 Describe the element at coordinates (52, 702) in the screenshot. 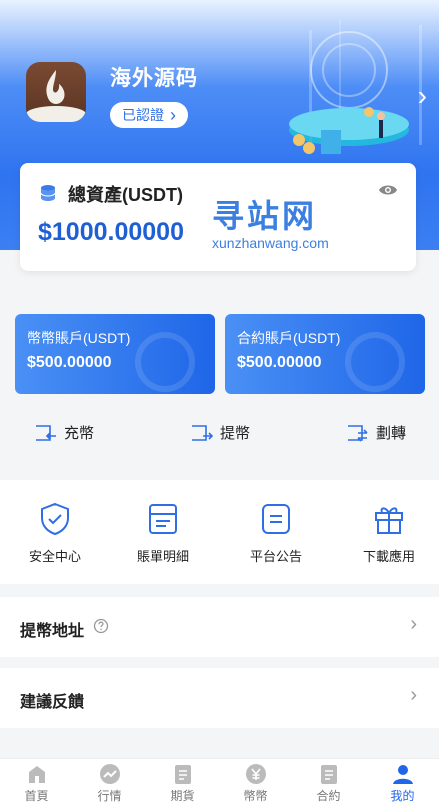

I see `row-label: 建議反饋` at that location.